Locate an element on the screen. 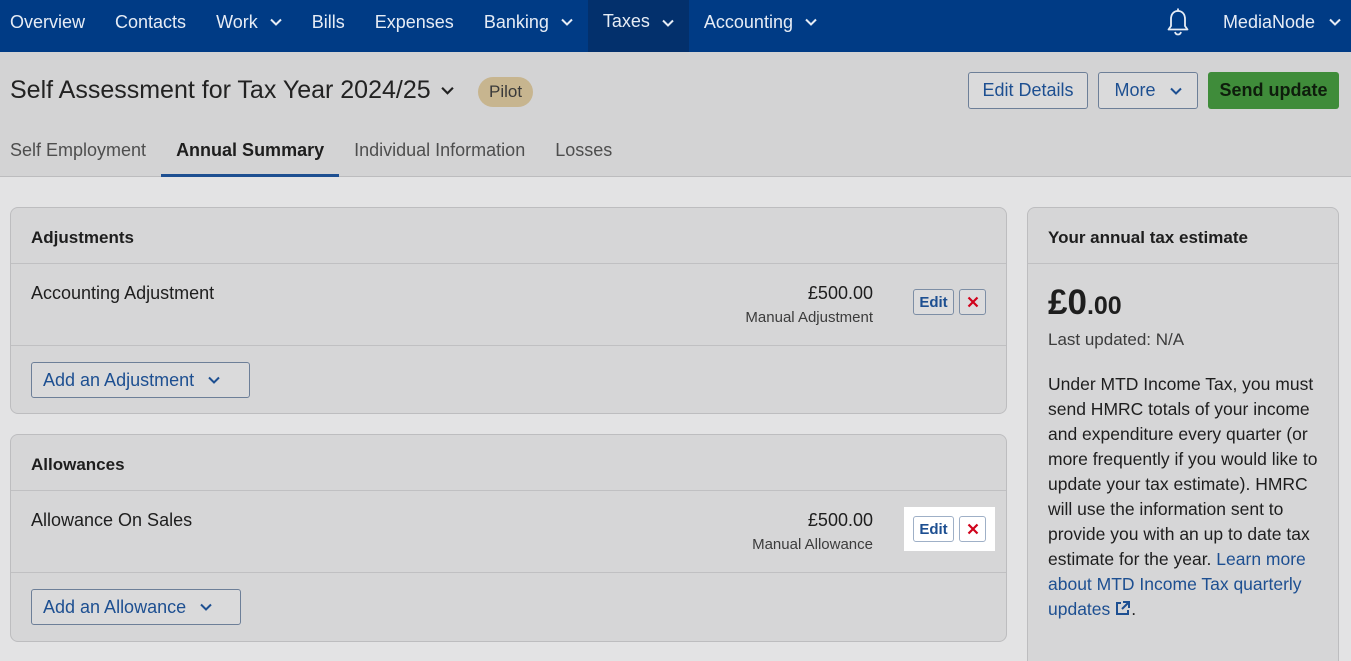 The image size is (1351, 661). page-title: Self Assessment for Tax Year 2024/25 is located at coordinates (232, 90).